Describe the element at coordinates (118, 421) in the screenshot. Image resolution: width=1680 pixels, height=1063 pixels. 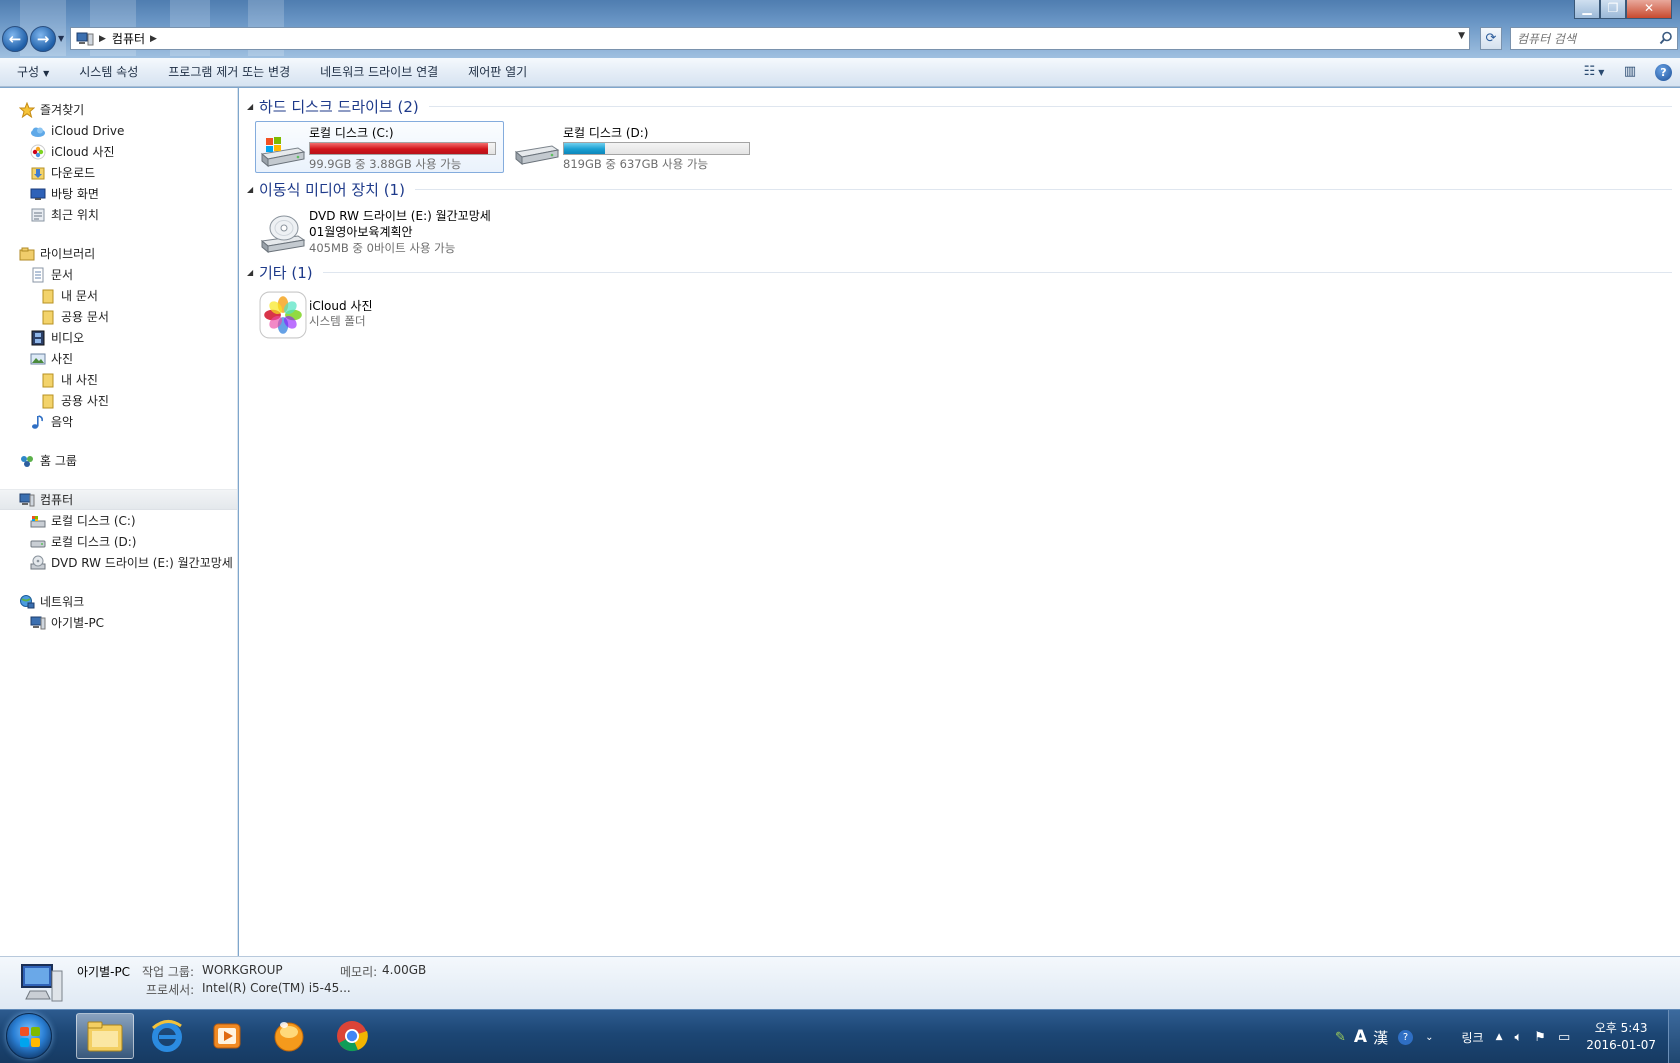
I see `nav-music: 음악` at that location.